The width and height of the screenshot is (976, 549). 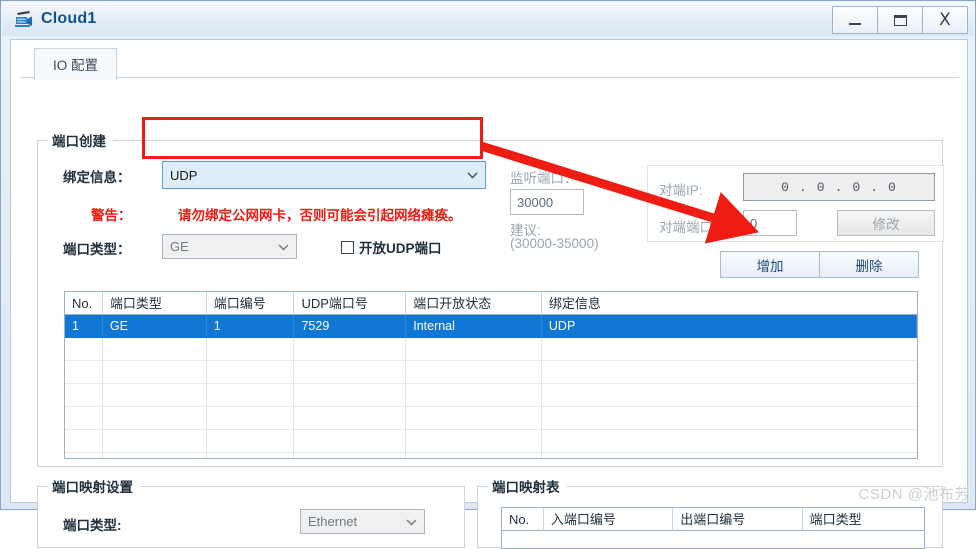 What do you see at coordinates (527, 486) in the screenshot?
I see `port-mapping-table-title: 端口映射表` at bounding box center [527, 486].